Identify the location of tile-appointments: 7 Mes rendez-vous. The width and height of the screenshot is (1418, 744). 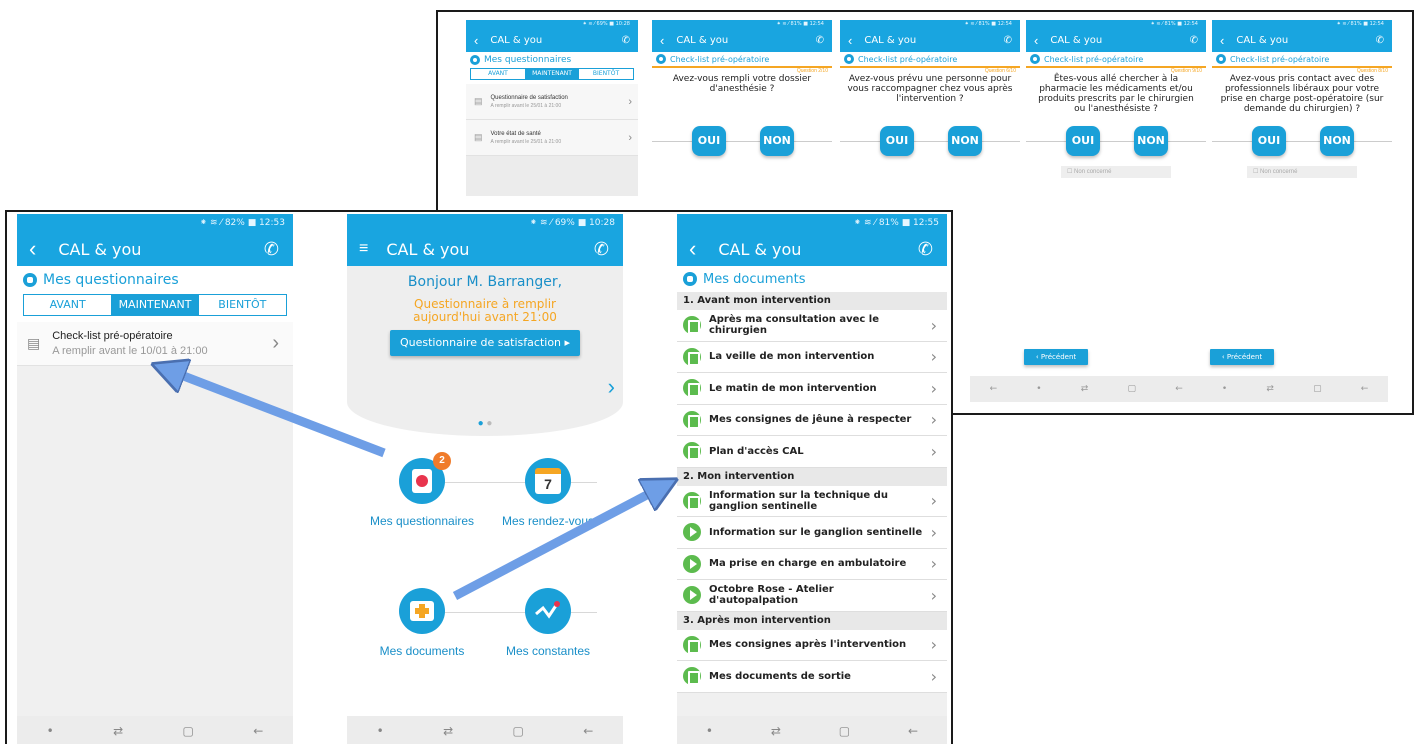
(548, 493).